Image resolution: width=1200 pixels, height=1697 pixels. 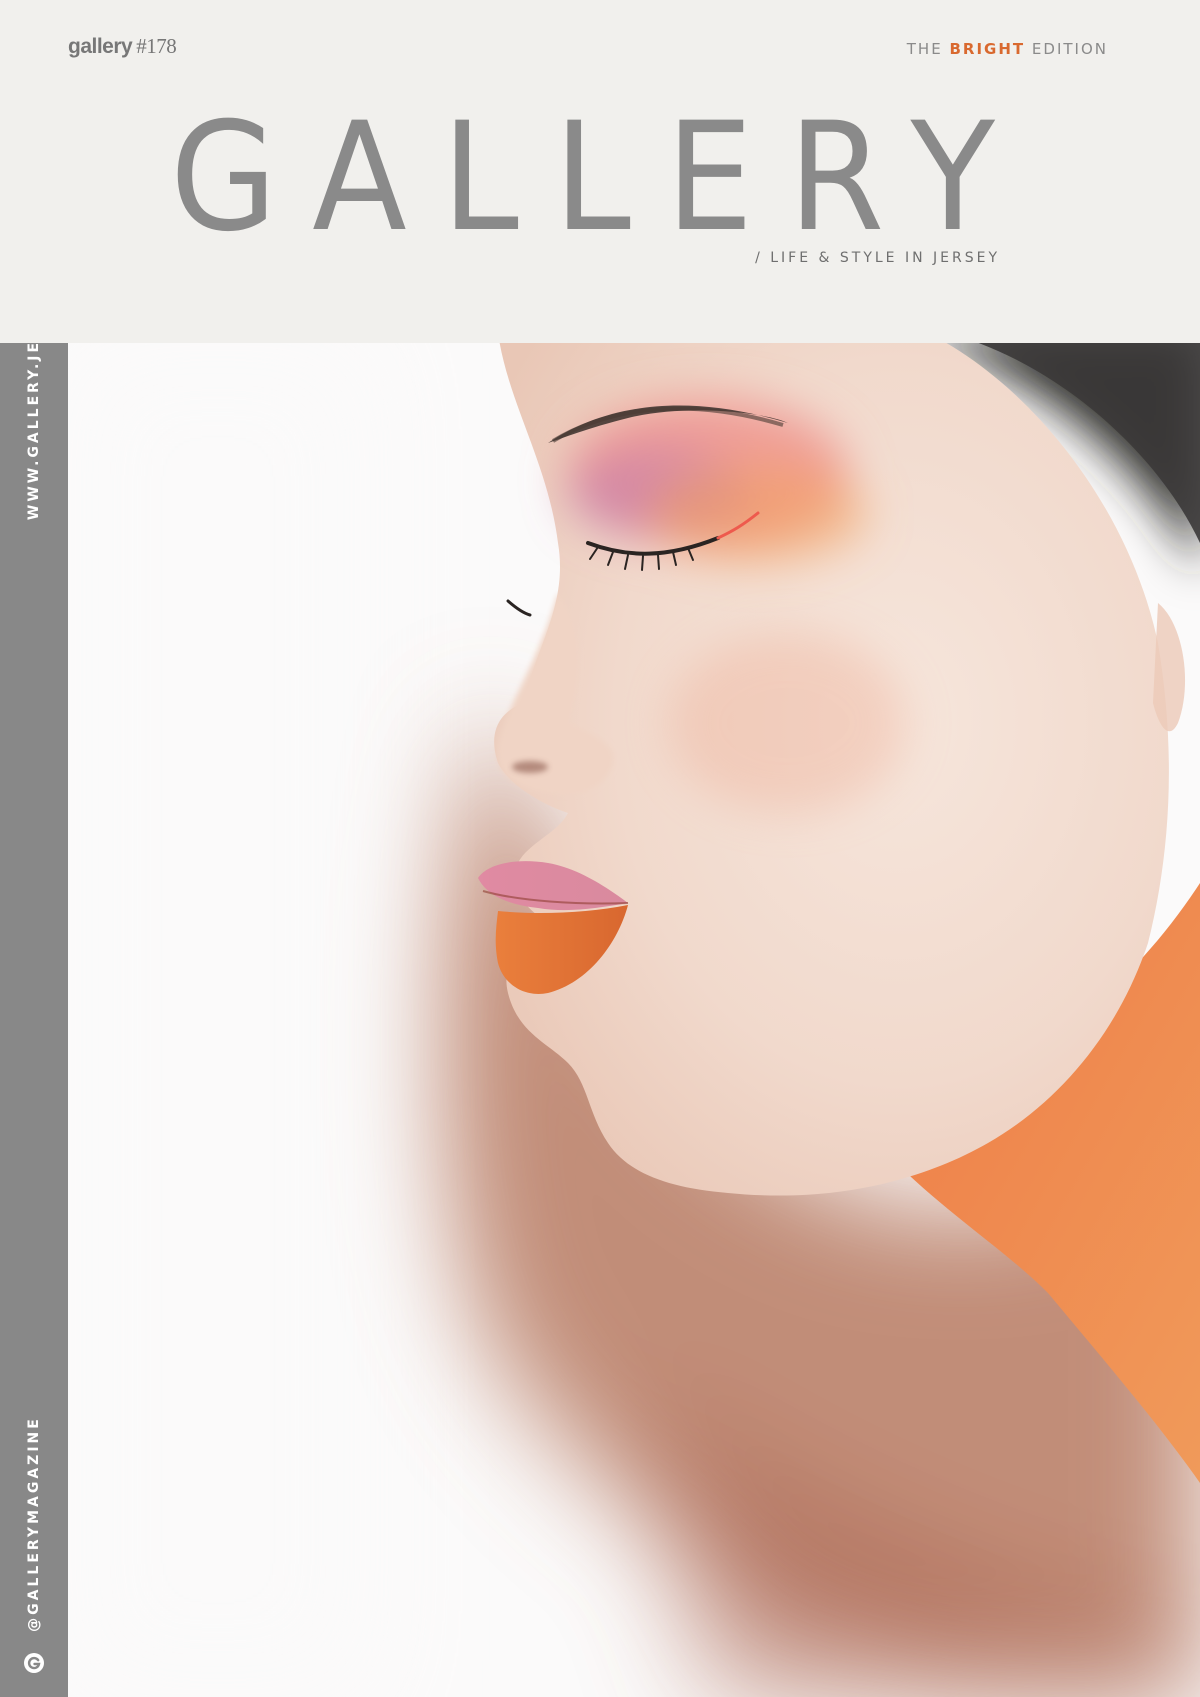 I want to click on tagline: / LIFE & STYLE IN JERSEY, so click(x=877, y=258).